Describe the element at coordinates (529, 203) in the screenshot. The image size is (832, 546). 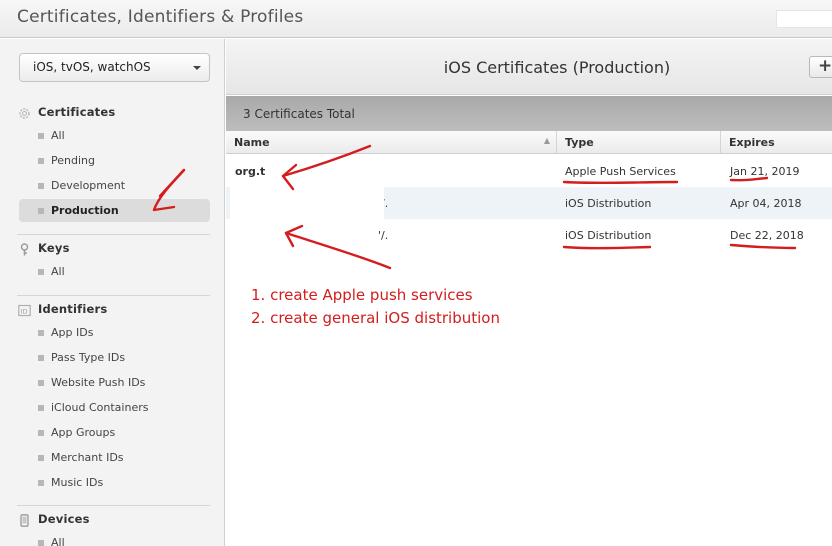
I see `table-row: '/. iOS Distribution Apr 04, 2018` at that location.